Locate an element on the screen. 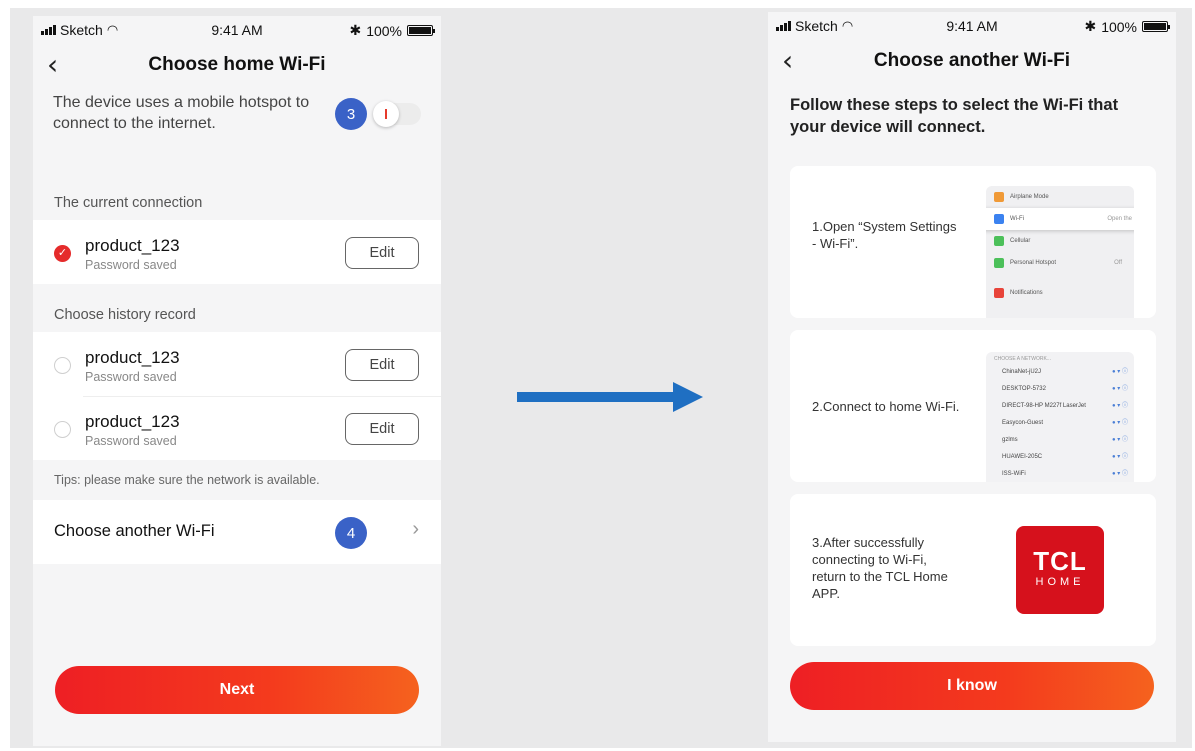 Image resolution: width=1195 pixels, height=751 pixels. settings-row-label: Airplane Mode is located at coordinates (1029, 197).